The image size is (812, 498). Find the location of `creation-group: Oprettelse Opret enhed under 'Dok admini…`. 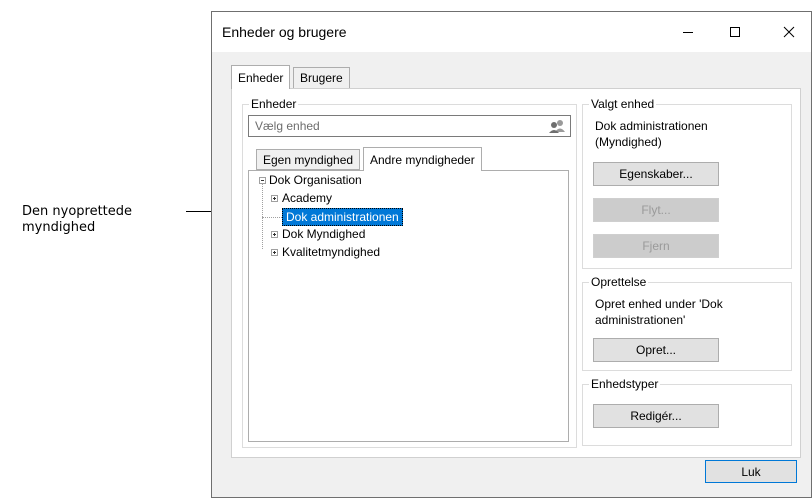

creation-group: Oprettelse Opret enhed under 'Dok admini… is located at coordinates (687, 323).